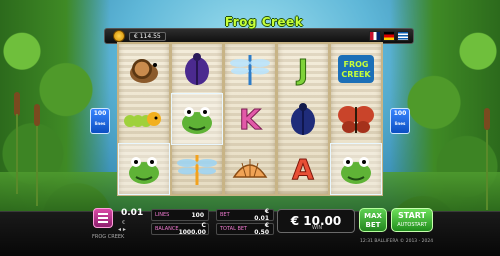 This screenshot has height=256, width=500. What do you see at coordinates (167, 229) in the screenshot?
I see `balance-label: BALANCE` at bounding box center [167, 229].